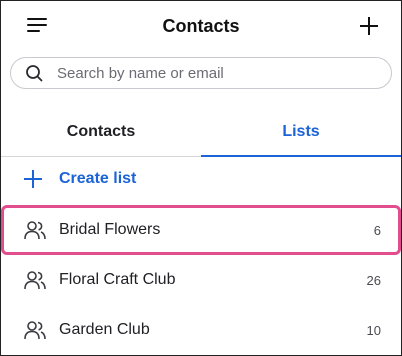  What do you see at coordinates (201, 330) in the screenshot?
I see `list-item: Garden Club 10` at bounding box center [201, 330].